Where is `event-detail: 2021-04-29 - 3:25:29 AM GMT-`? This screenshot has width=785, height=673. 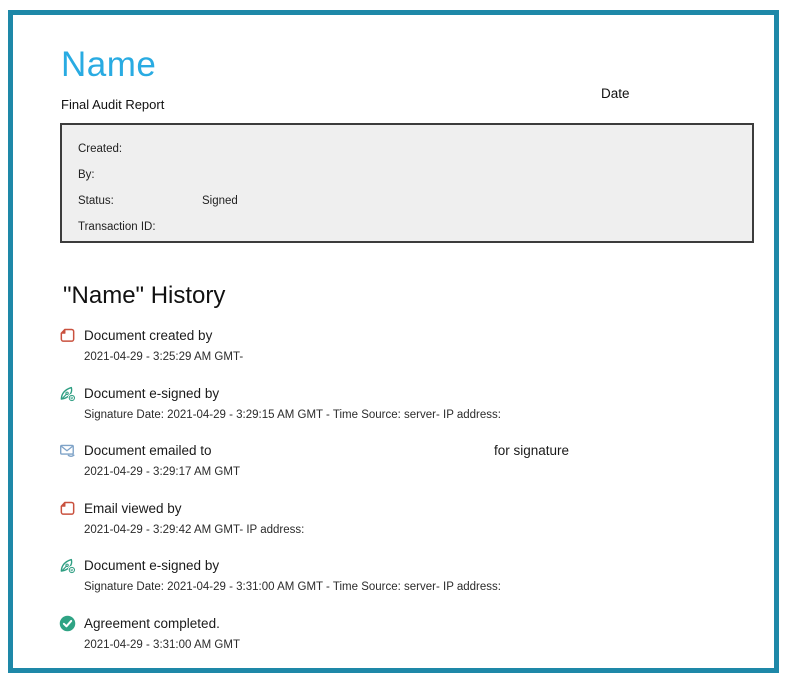
event-detail: 2021-04-29 - 3:25:29 AM GMT- is located at coordinates (164, 357).